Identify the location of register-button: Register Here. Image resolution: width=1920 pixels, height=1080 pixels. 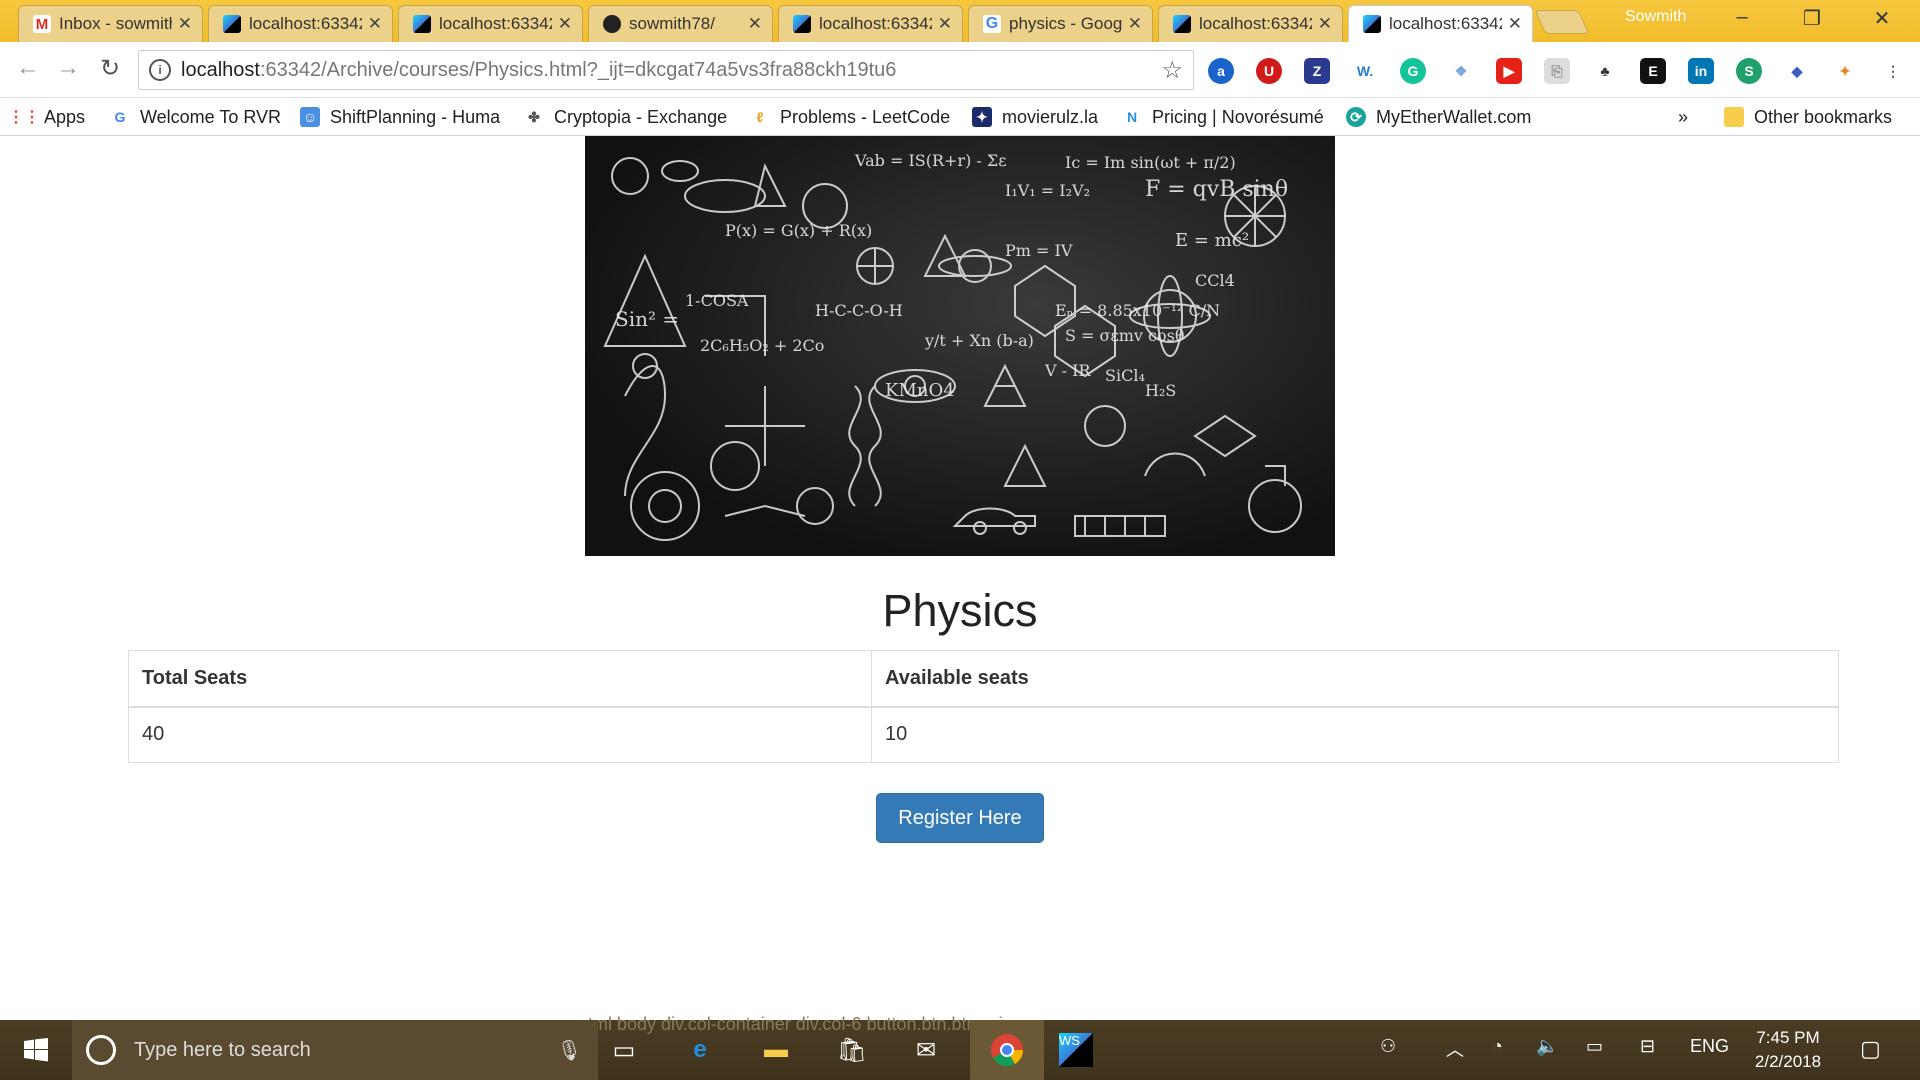
(960, 818).